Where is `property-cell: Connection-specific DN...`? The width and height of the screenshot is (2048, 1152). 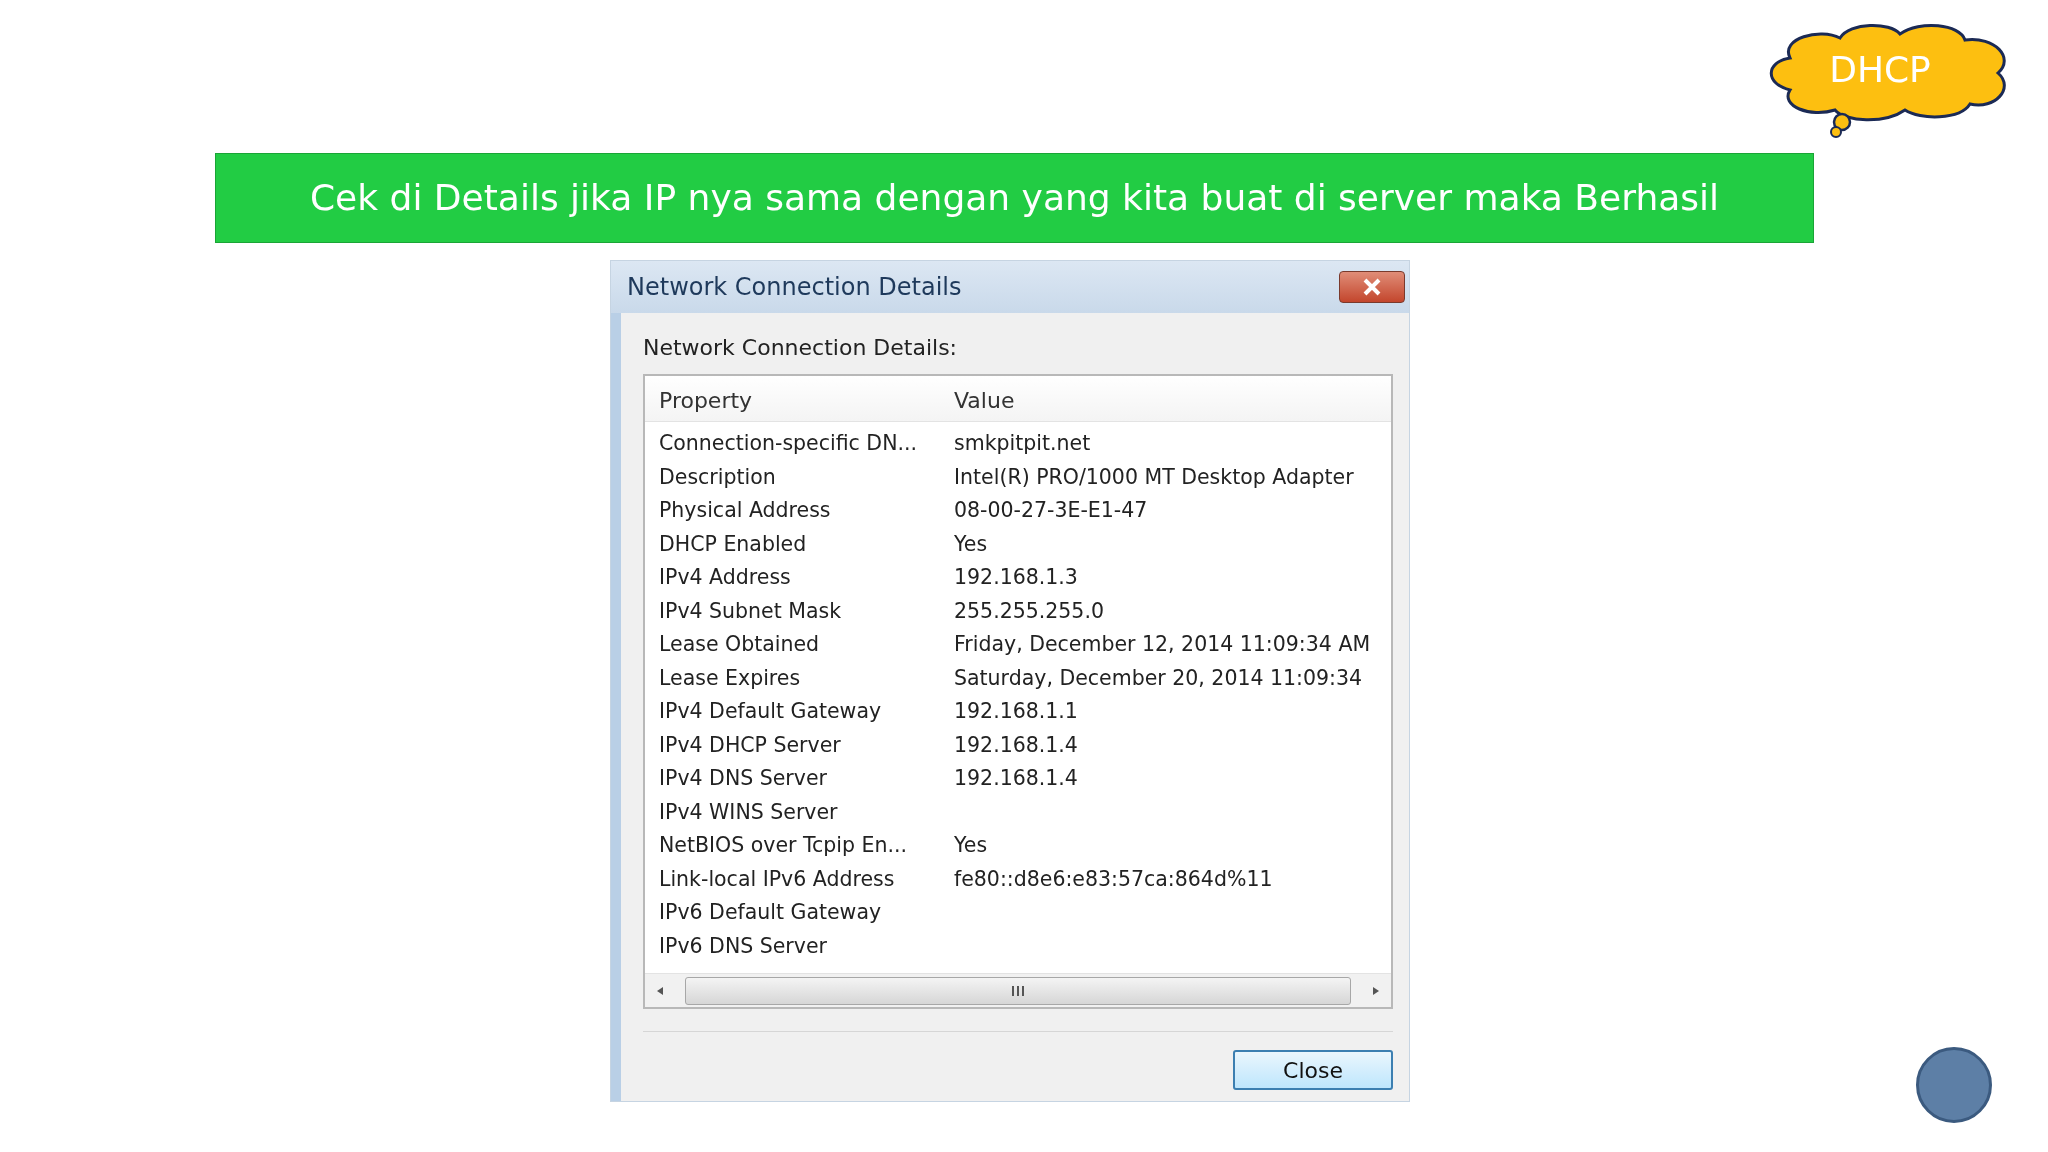 property-cell: Connection-specific DN... is located at coordinates (788, 443).